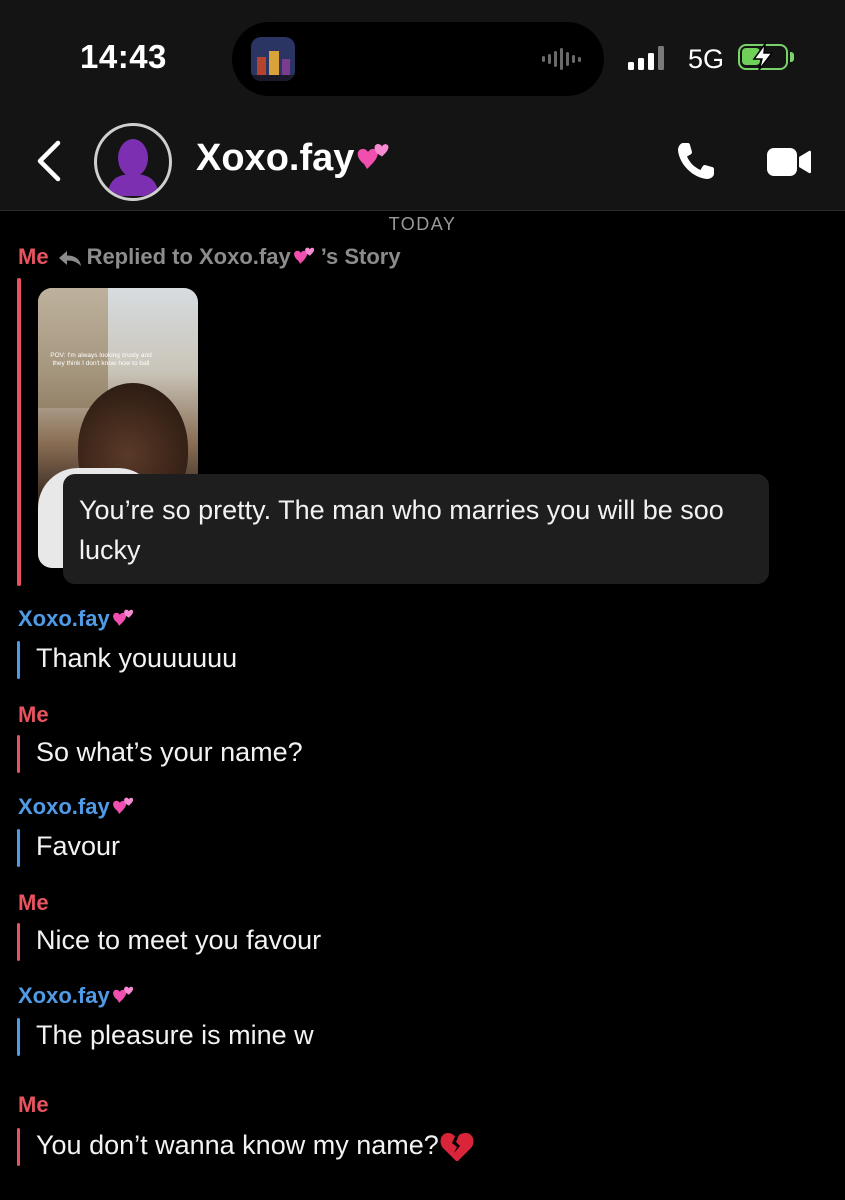 This screenshot has height=1200, width=845. I want to click on battery-charging-icon, so click(763, 56).